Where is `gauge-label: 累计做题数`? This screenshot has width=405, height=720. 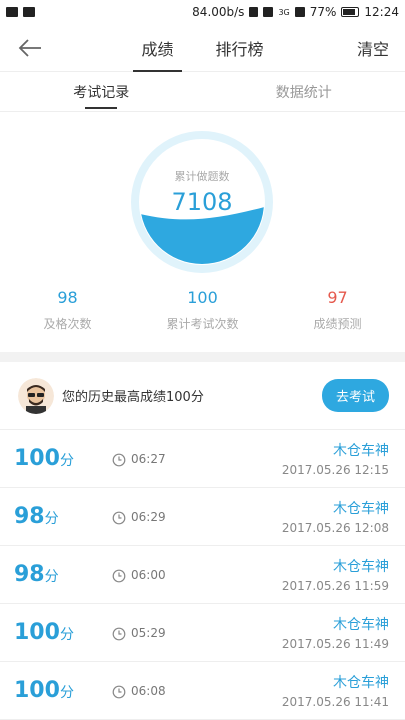 gauge-label: 累计做题数 is located at coordinates (202, 176).